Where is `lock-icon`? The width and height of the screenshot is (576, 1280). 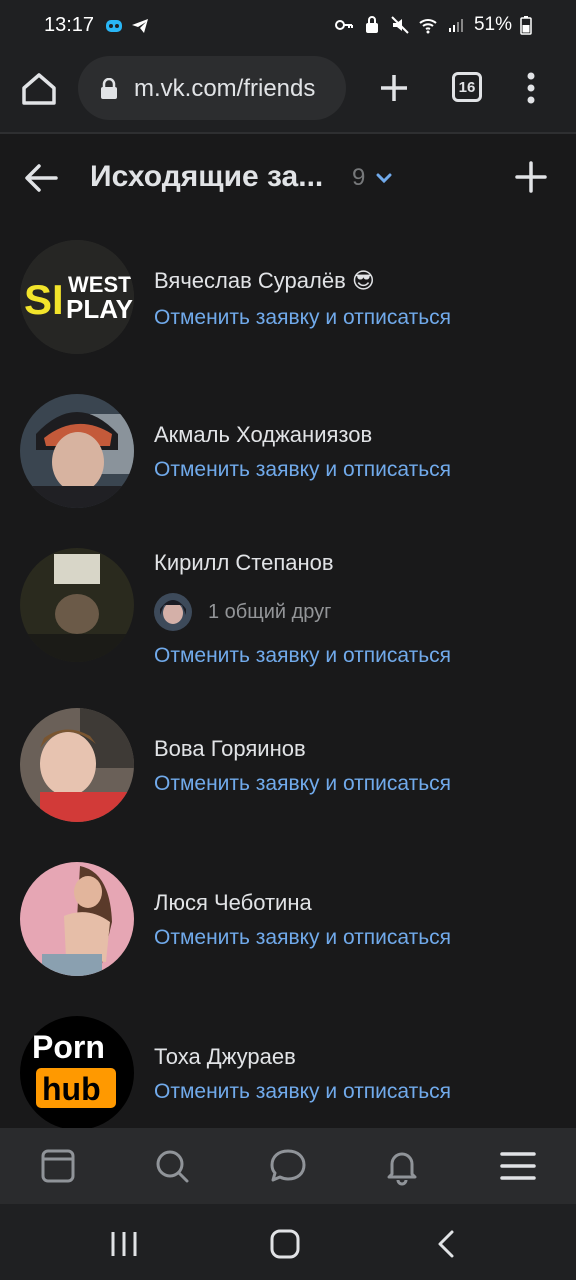 lock-icon is located at coordinates (109, 88).